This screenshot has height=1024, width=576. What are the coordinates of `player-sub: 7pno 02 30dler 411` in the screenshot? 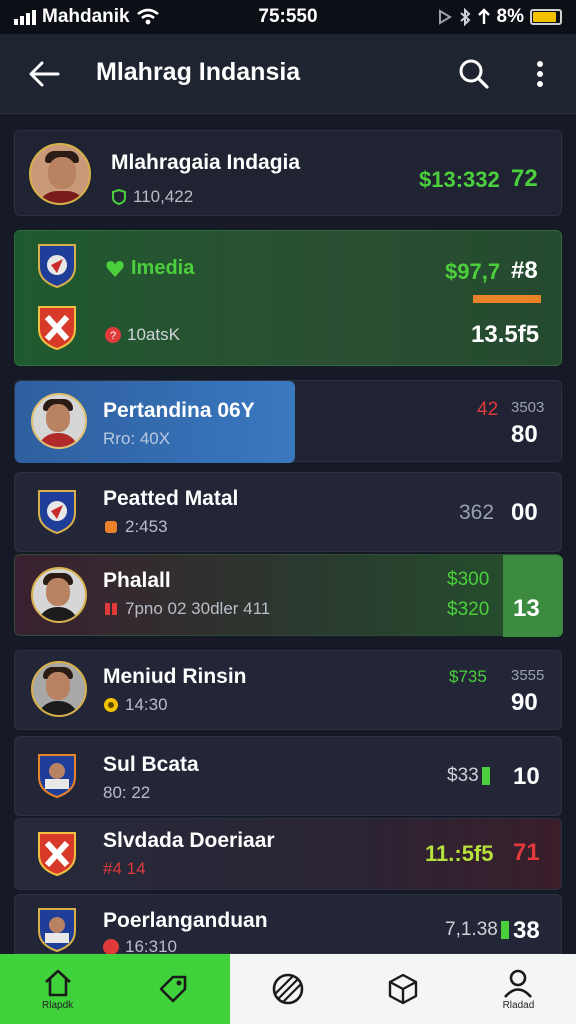 It's located at (186, 609).